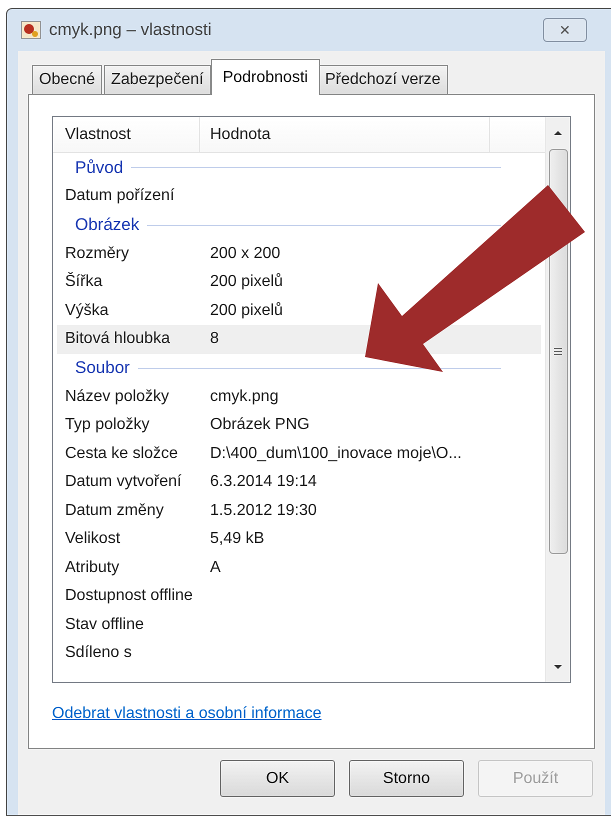 The width and height of the screenshot is (611, 816). I want to click on property-row: Sdíleno s, so click(299, 653).